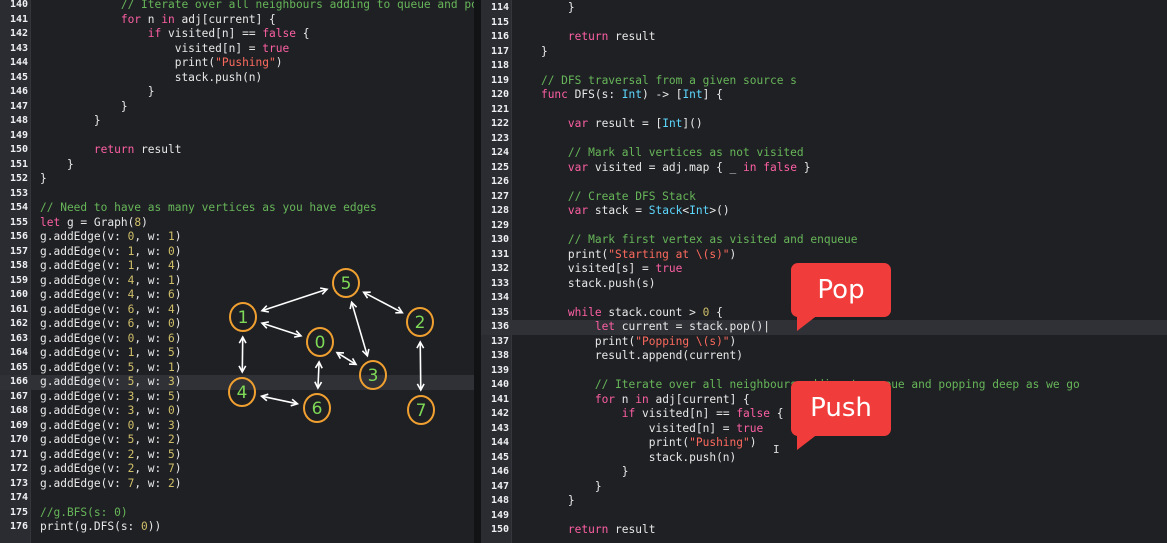  What do you see at coordinates (824, 95) in the screenshot?
I see `code-line: 120 func DFS(s: Int) -> [Int] {` at bounding box center [824, 95].